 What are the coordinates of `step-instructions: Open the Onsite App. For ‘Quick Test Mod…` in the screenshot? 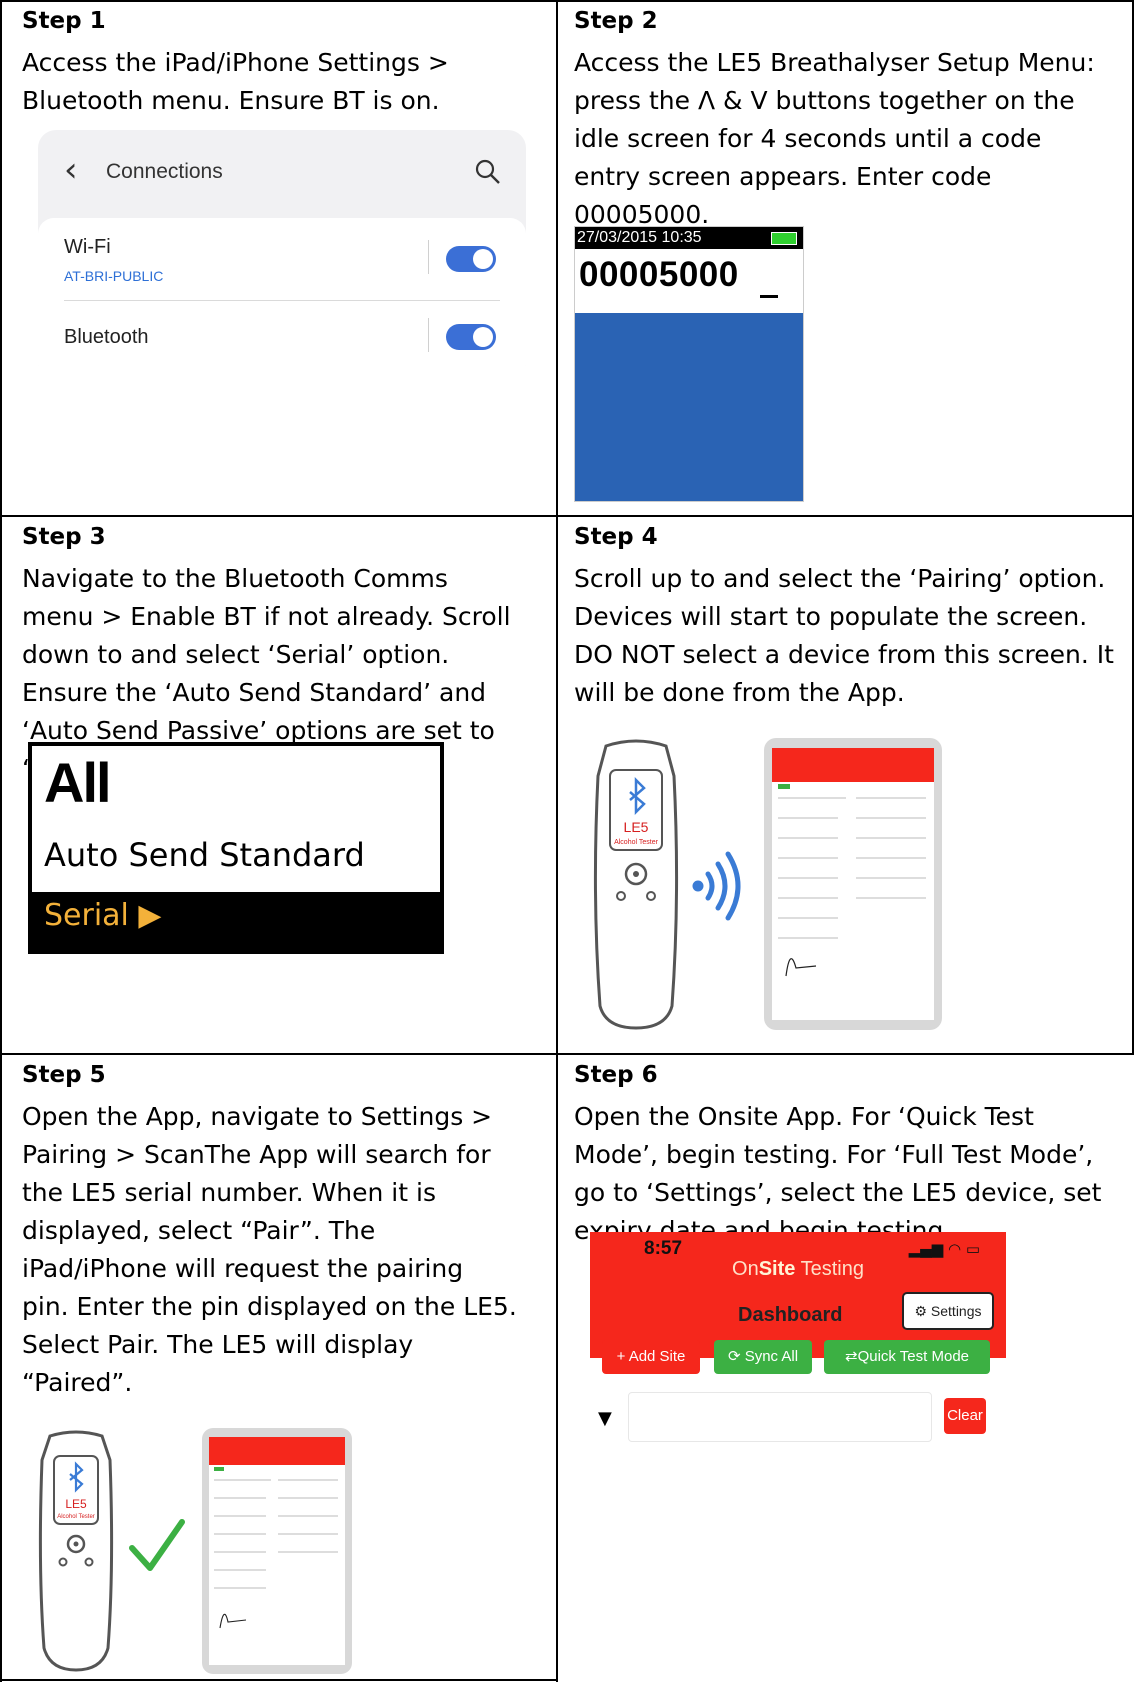 It's located at (838, 1173).